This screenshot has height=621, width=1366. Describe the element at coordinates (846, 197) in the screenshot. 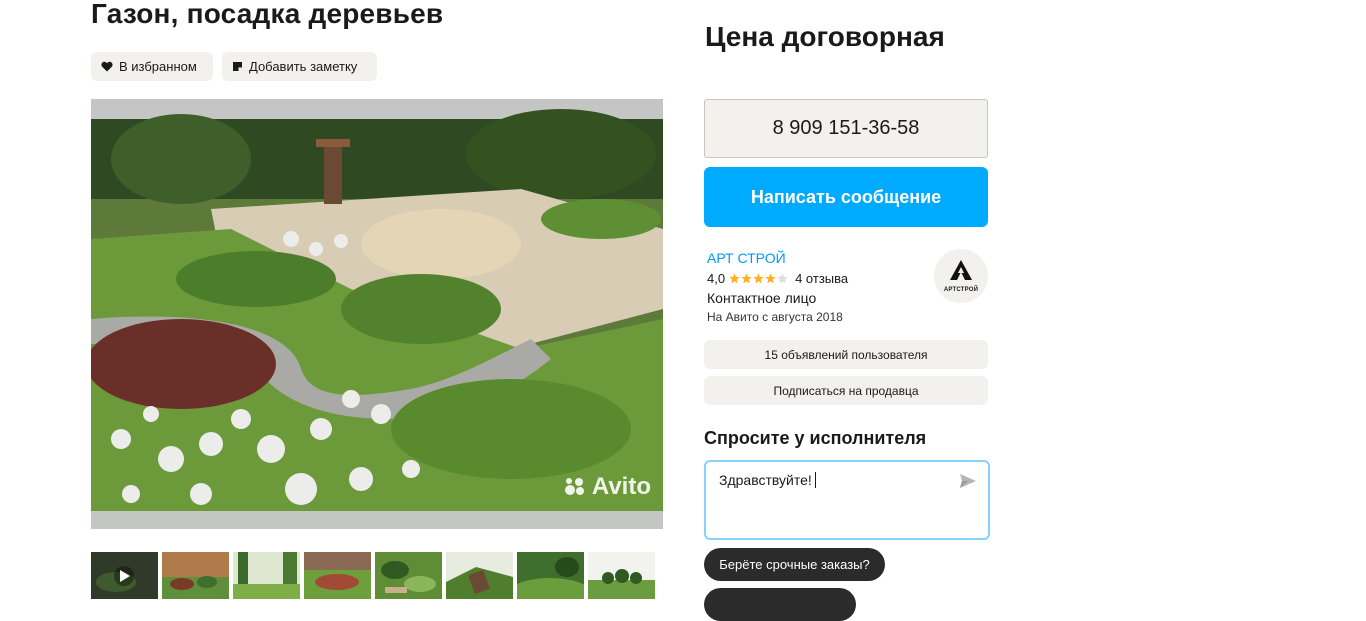

I see `write-message-button: Написать сообщение` at that location.